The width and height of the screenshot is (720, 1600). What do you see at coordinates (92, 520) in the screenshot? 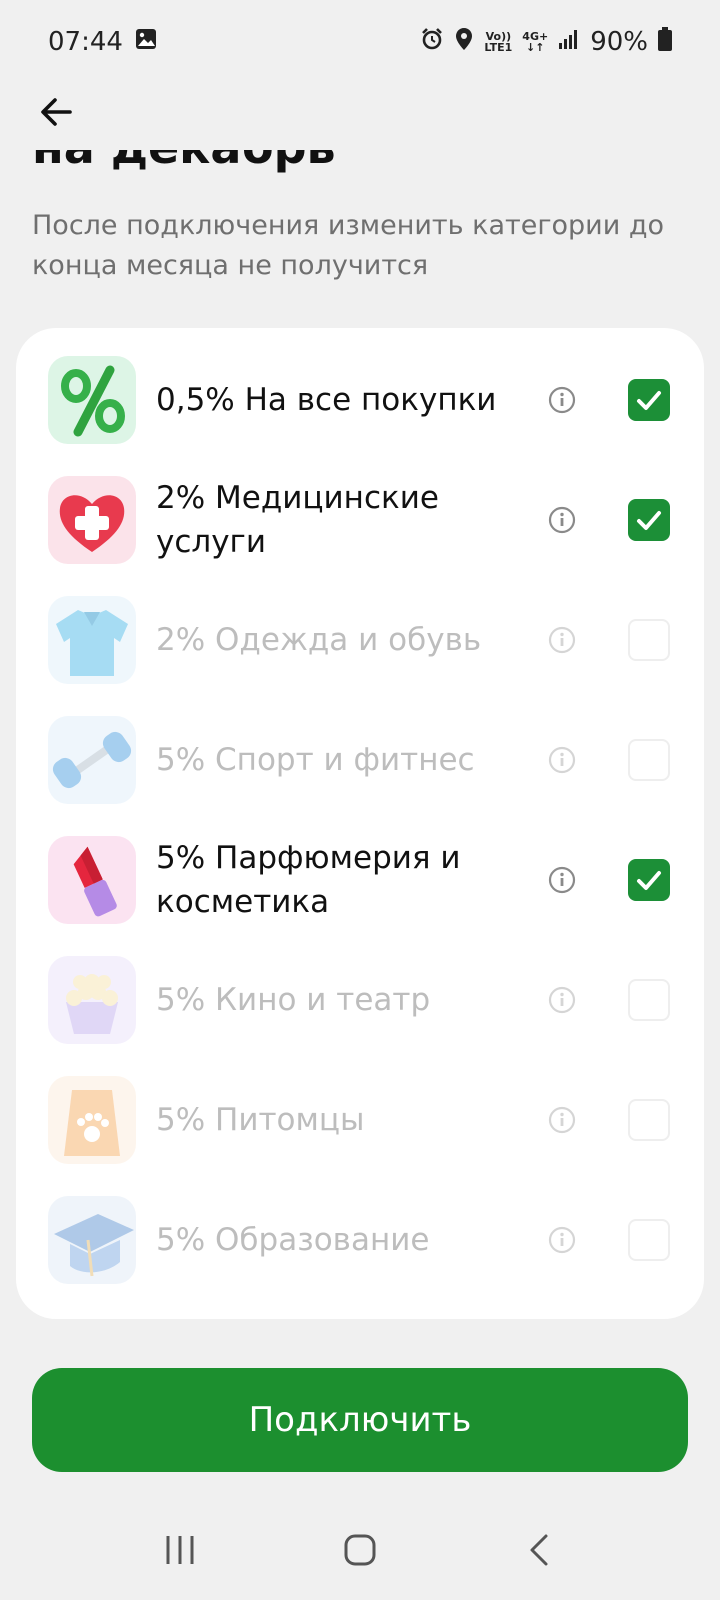
I see `heart-medical-icon` at bounding box center [92, 520].